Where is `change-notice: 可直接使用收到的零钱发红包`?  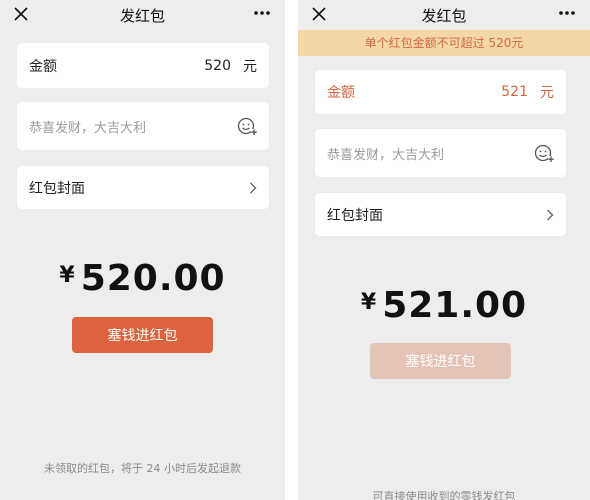
change-notice: 可直接使用收到的零钱发红包 is located at coordinates (444, 495).